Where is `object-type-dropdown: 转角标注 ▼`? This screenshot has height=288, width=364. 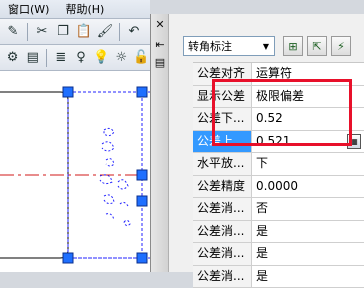 object-type-dropdown: 转角标注 ▼ is located at coordinates (229, 46).